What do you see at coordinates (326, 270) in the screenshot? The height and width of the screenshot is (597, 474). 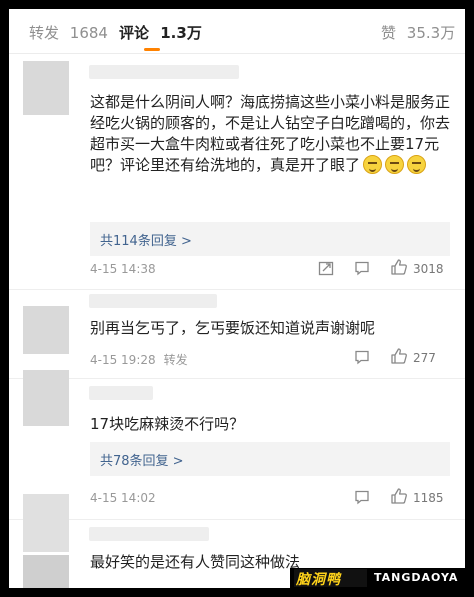 I see `share-icon` at bounding box center [326, 270].